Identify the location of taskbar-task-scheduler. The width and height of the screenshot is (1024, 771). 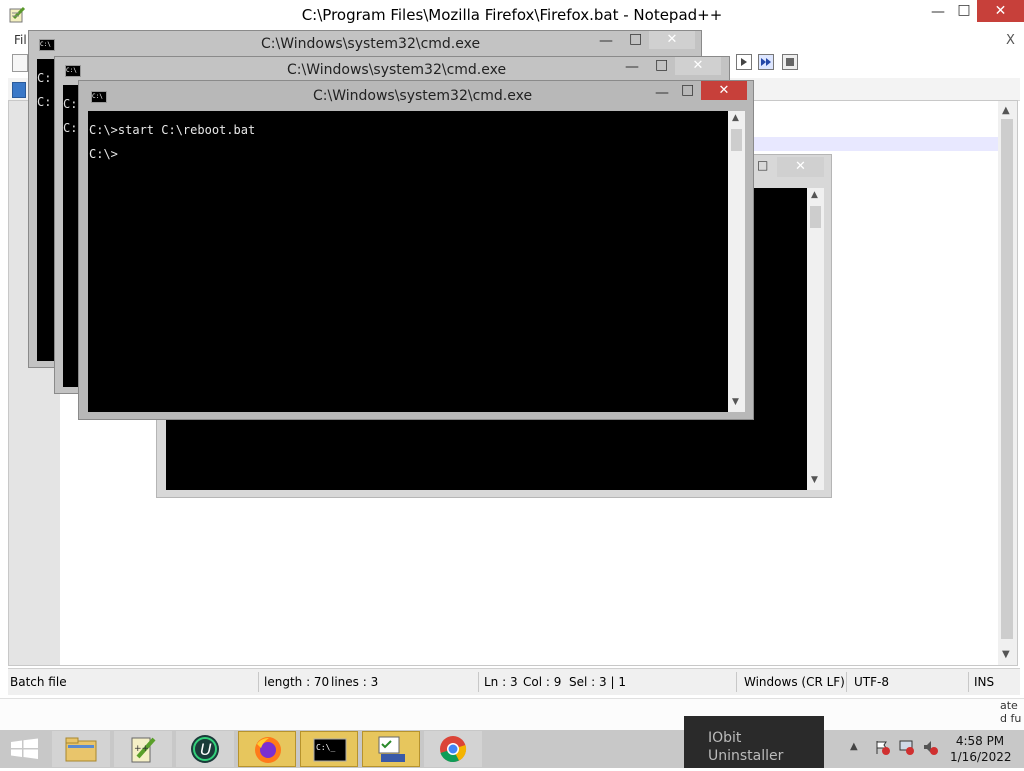
(391, 749).